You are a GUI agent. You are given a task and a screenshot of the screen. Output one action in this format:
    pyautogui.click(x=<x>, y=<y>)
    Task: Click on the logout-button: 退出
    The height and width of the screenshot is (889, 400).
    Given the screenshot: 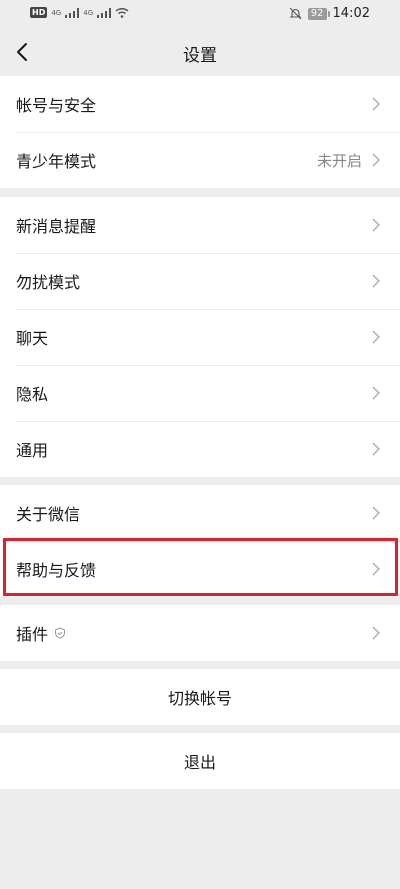 What is the action you would take?
    pyautogui.click(x=200, y=761)
    